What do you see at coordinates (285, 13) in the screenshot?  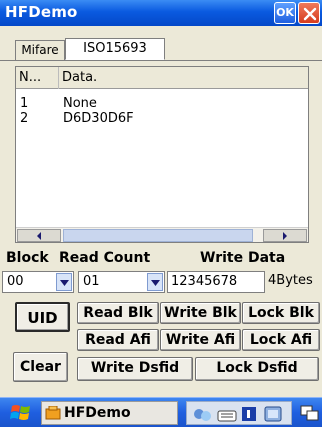 I see `ok-button: OK` at bounding box center [285, 13].